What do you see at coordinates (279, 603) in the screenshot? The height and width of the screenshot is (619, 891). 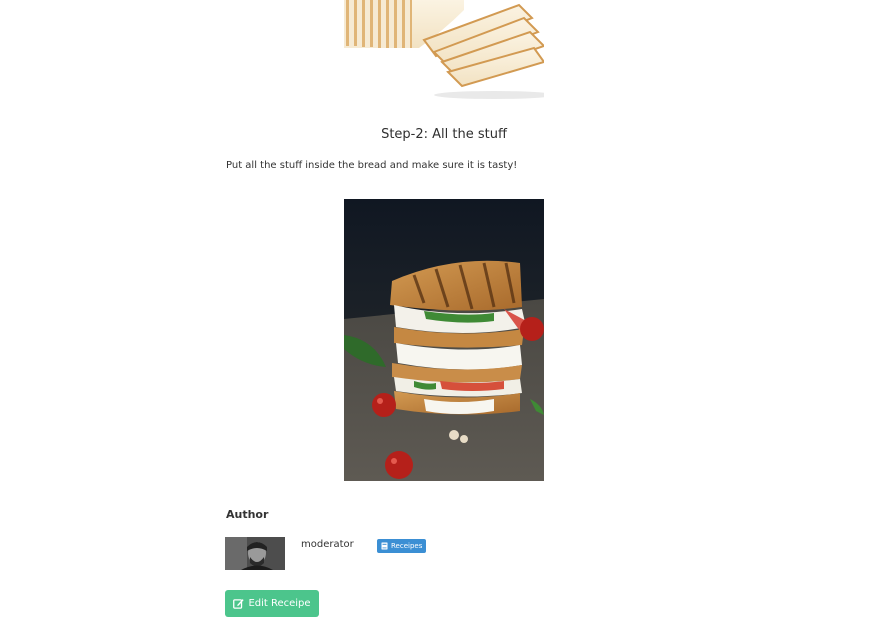 I see `edit-recipe-label: Edit Receipe` at bounding box center [279, 603].